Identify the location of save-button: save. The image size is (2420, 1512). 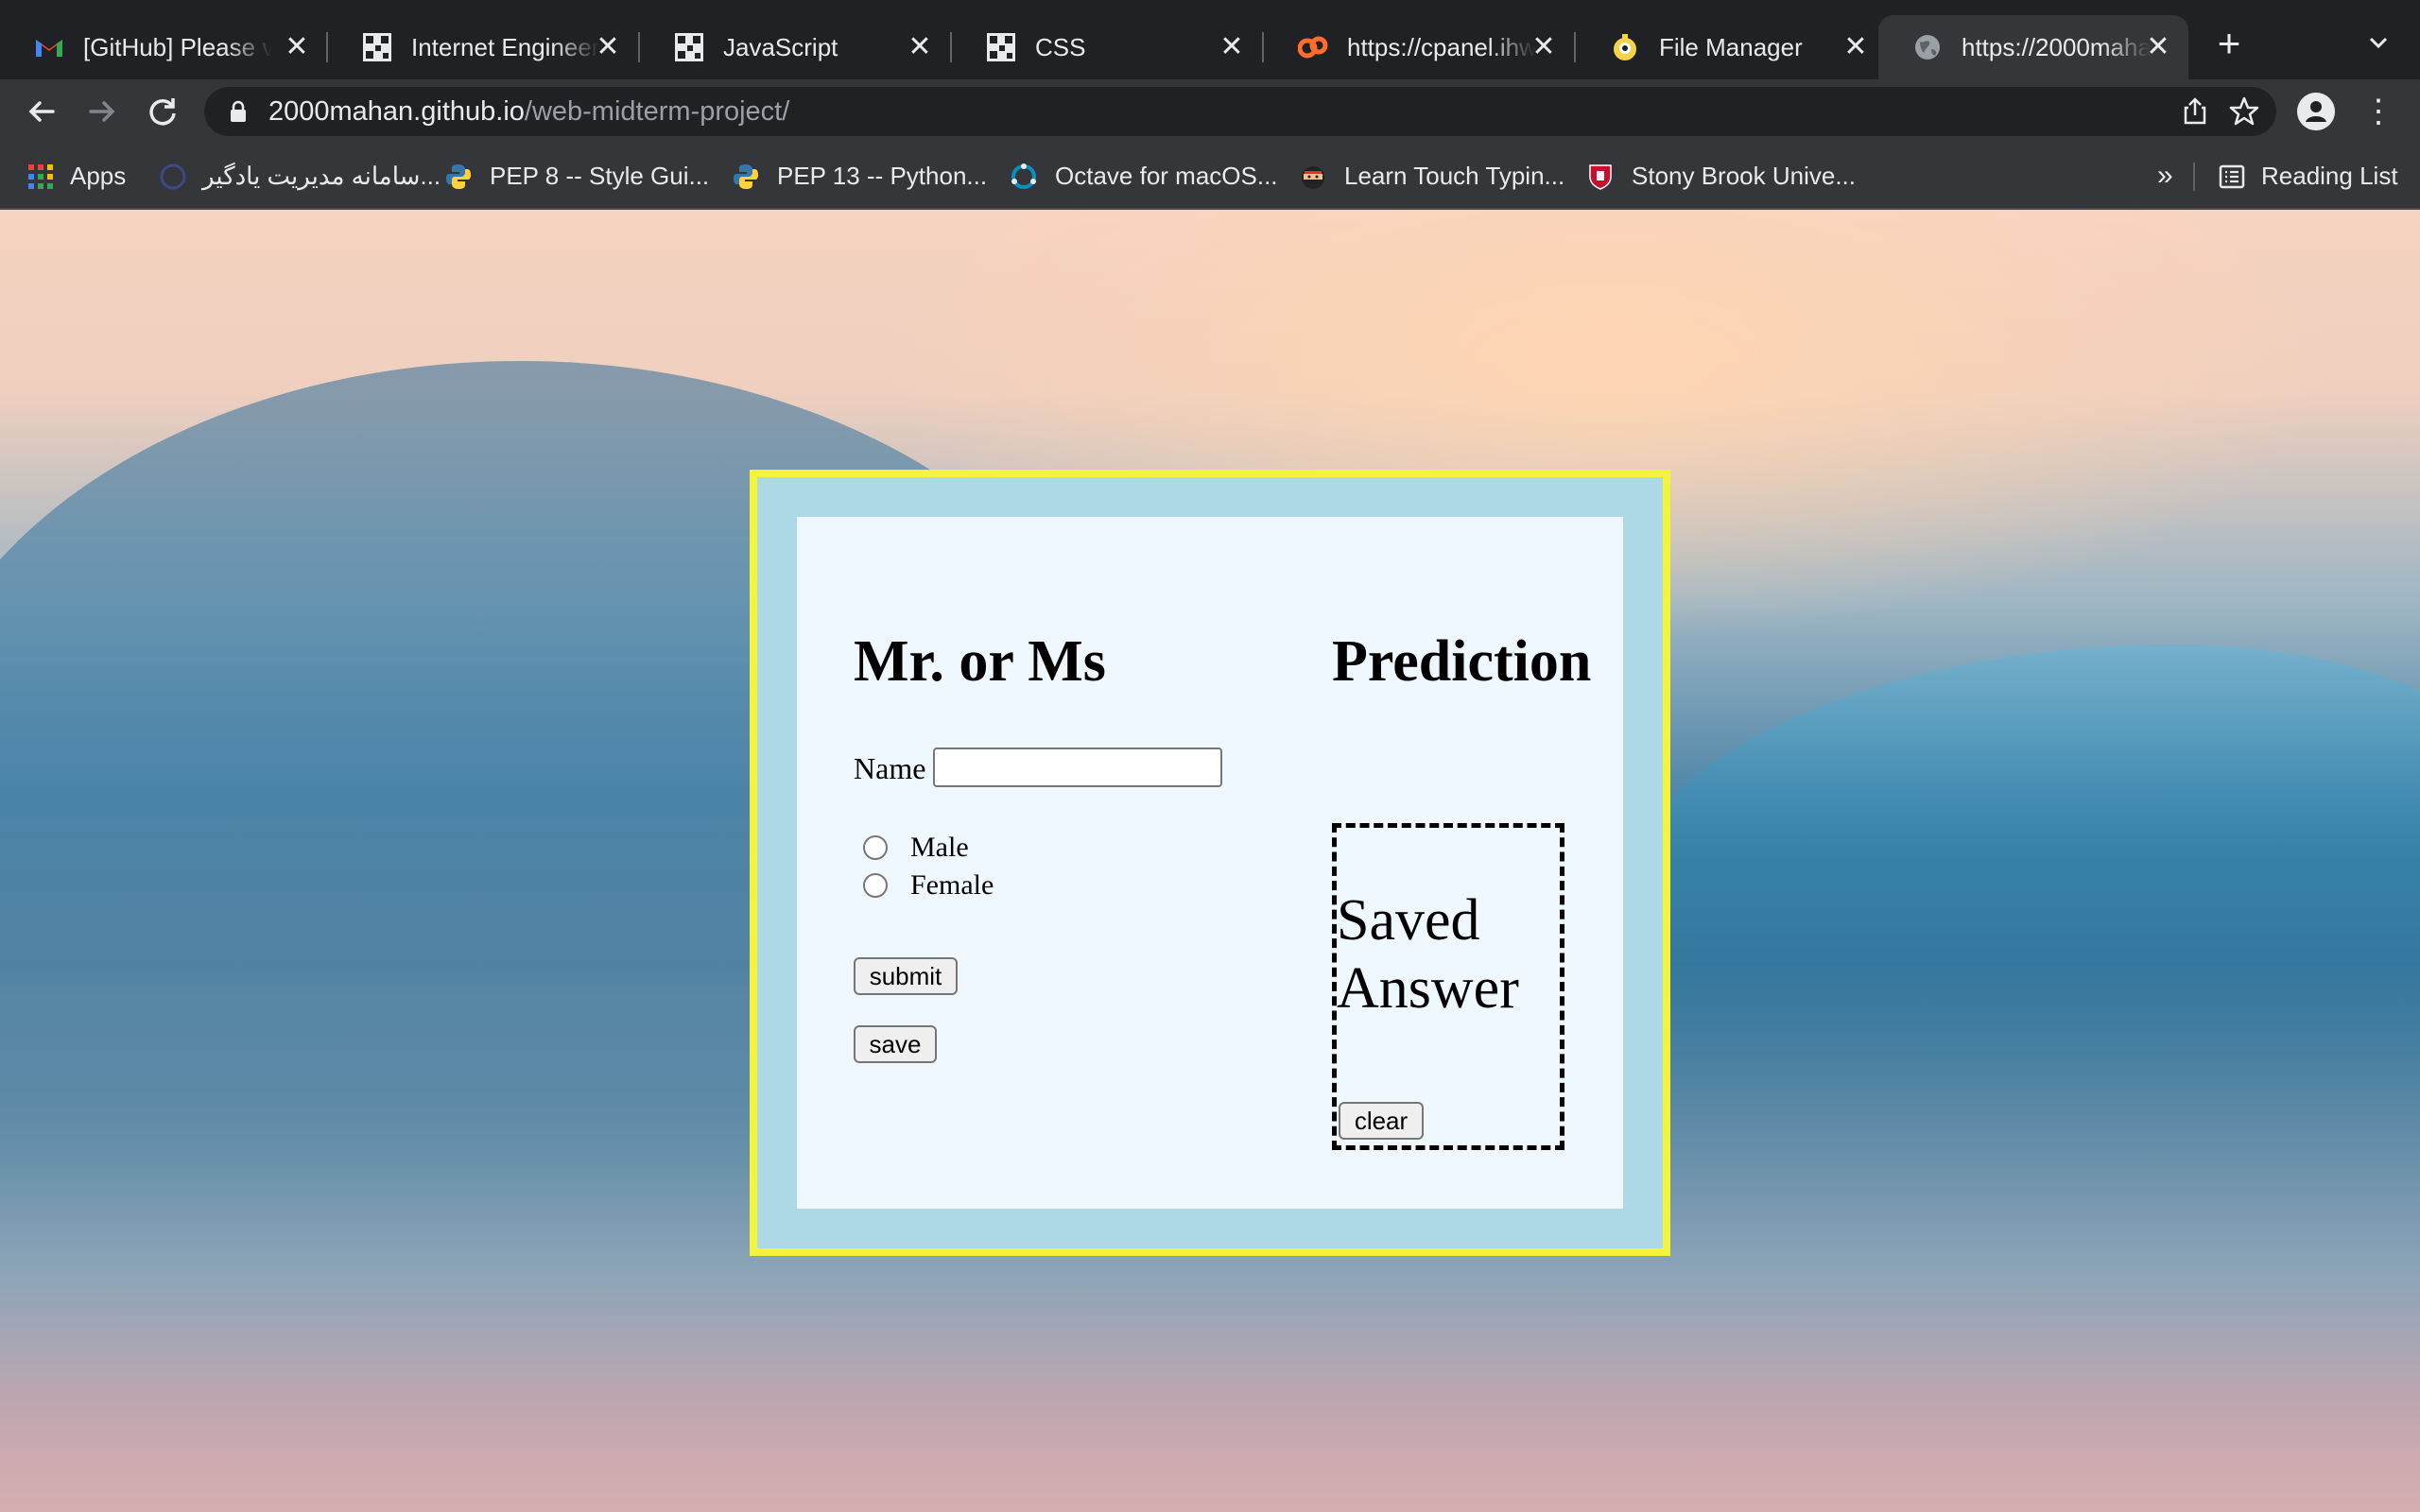
(895, 1044).